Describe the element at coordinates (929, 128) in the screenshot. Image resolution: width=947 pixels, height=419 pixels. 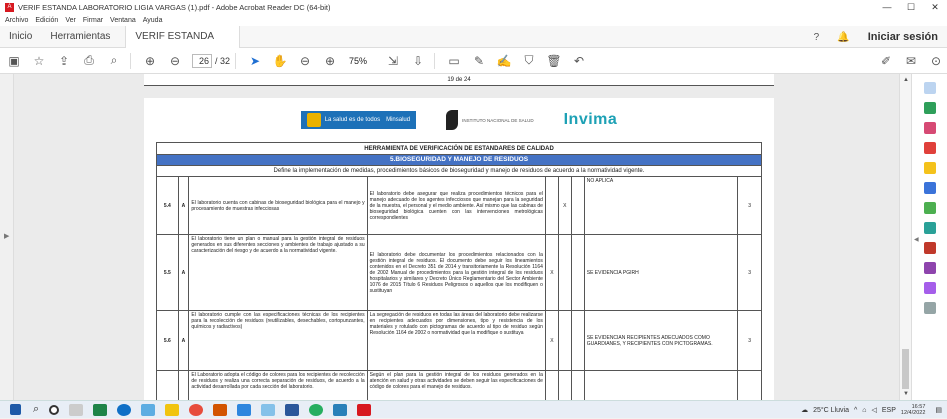
I see `create-pdf-icon` at that location.